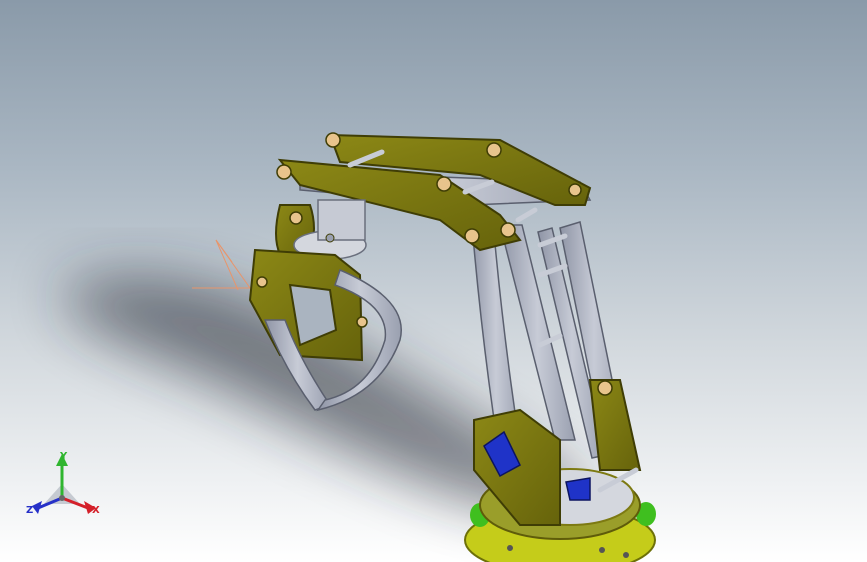  What do you see at coordinates (64, 456) in the screenshot?
I see `axis-y-label: Y` at bounding box center [64, 456].